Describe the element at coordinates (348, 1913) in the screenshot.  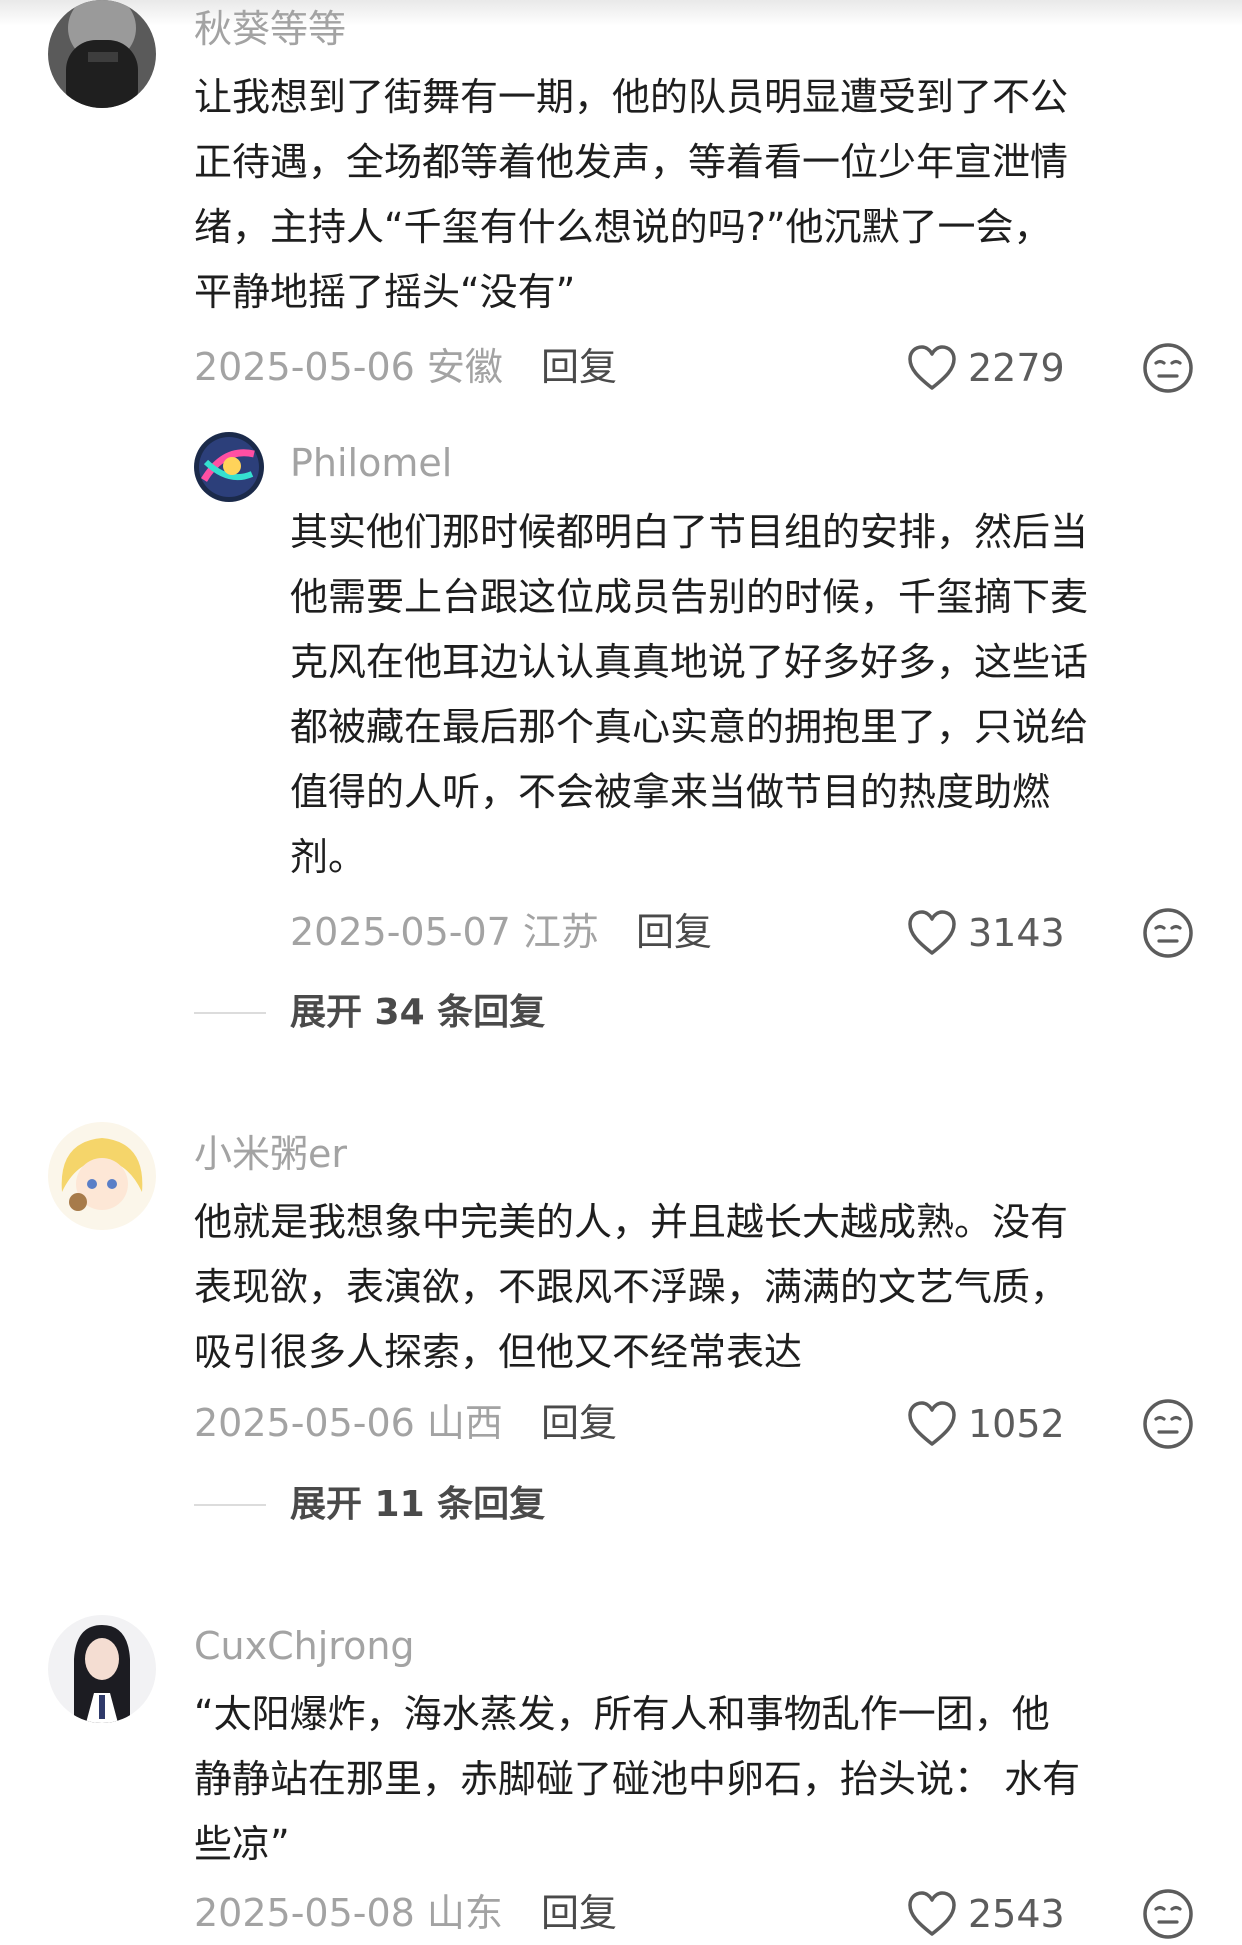
I see `comment-date-location: 2025-05-08 山东` at that location.